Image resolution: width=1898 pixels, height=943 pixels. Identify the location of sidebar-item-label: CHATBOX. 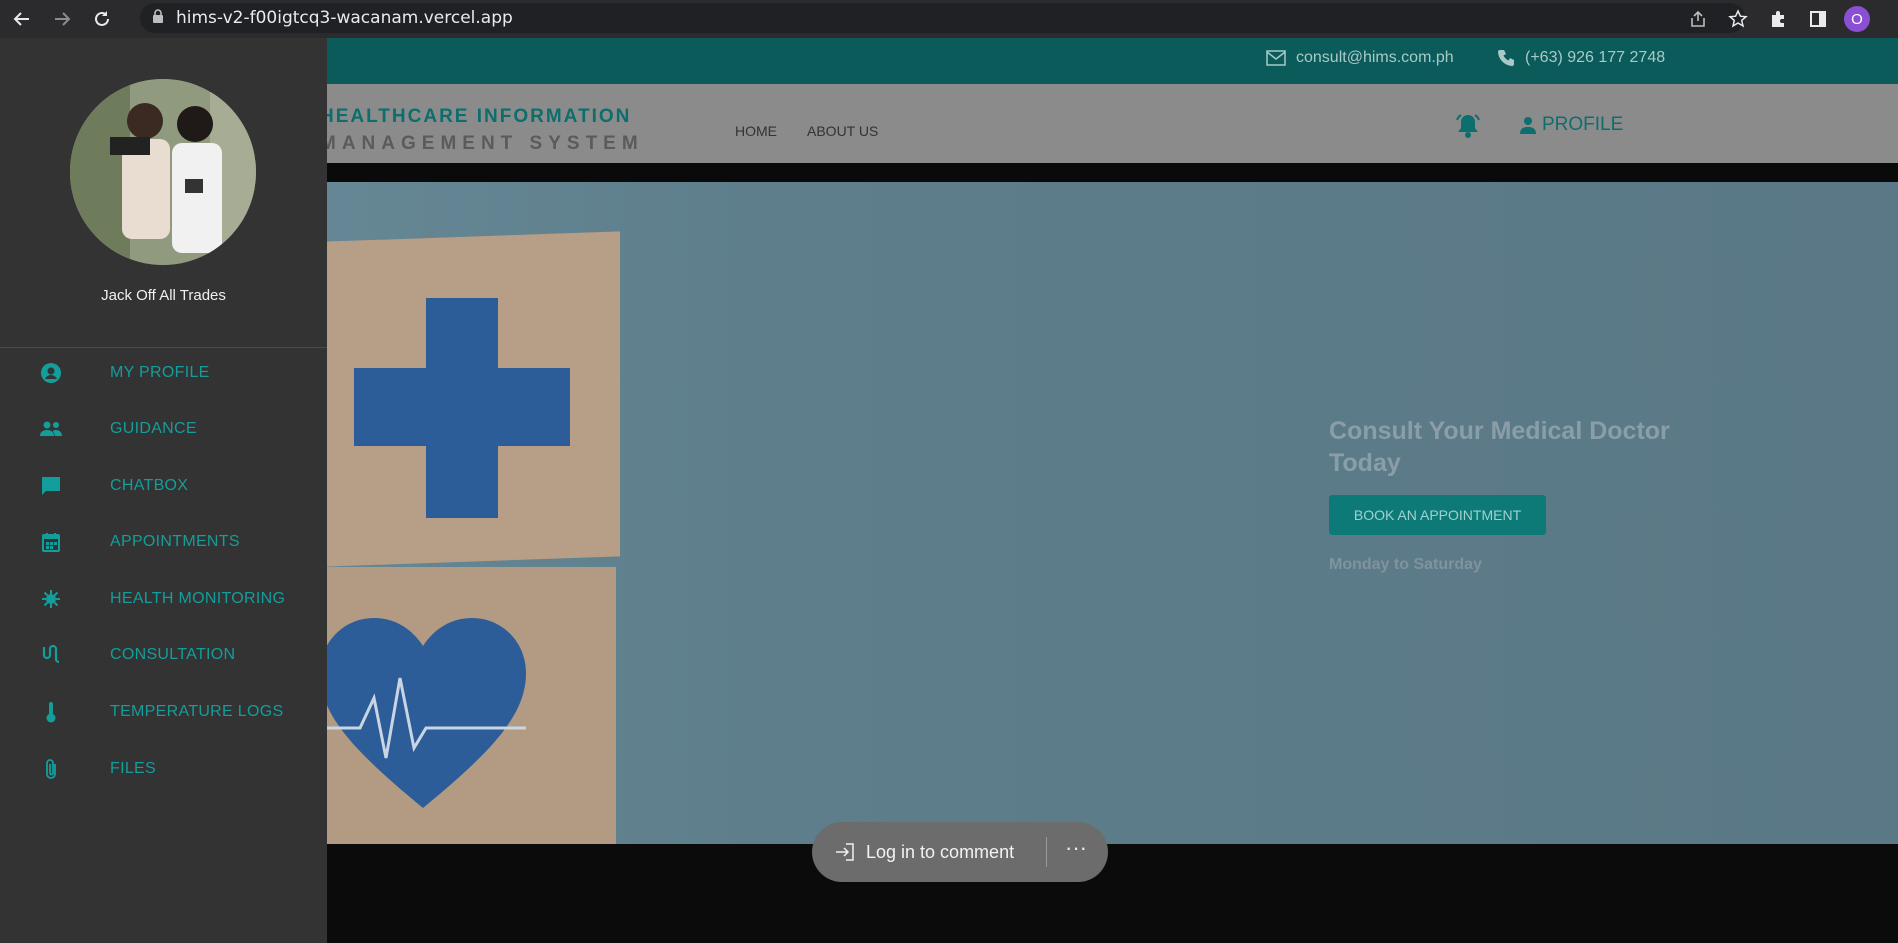
(149, 485).